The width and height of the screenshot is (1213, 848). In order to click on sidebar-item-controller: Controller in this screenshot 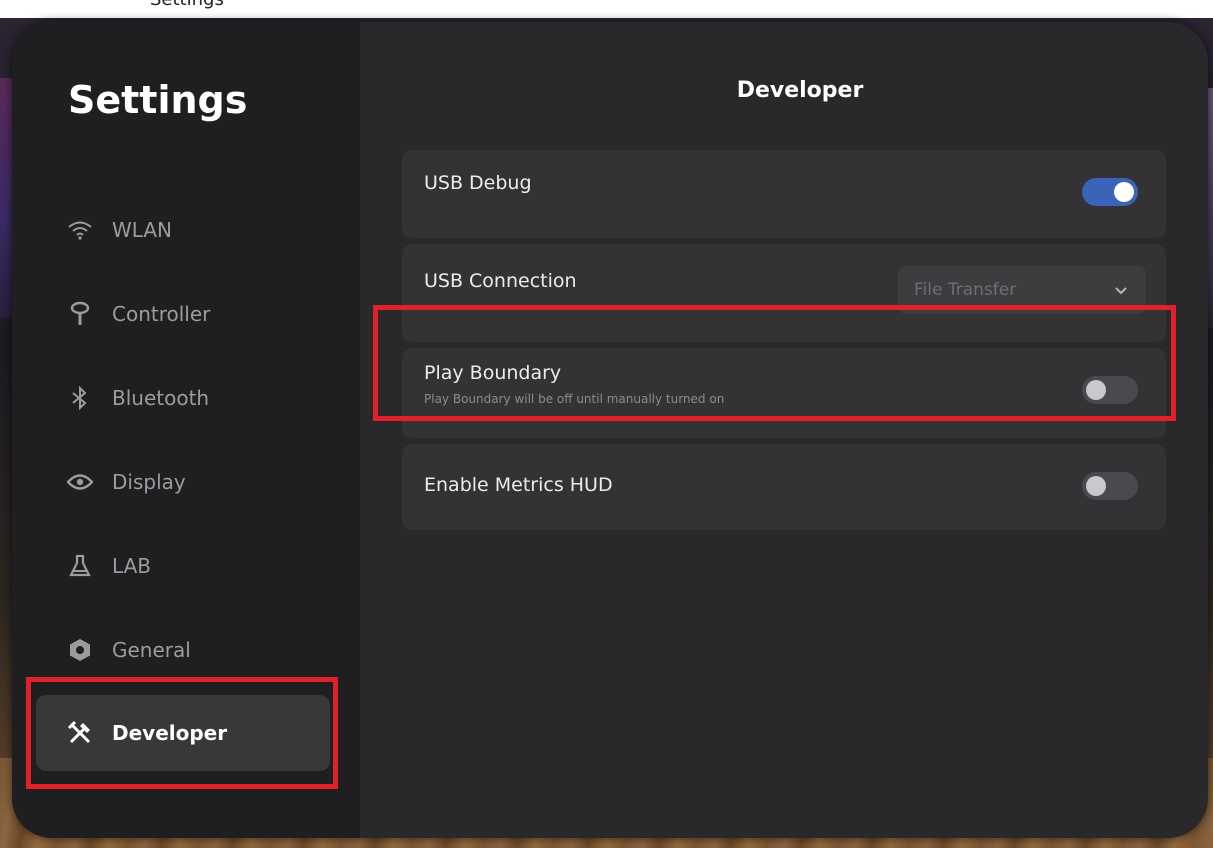, I will do `click(183, 314)`.